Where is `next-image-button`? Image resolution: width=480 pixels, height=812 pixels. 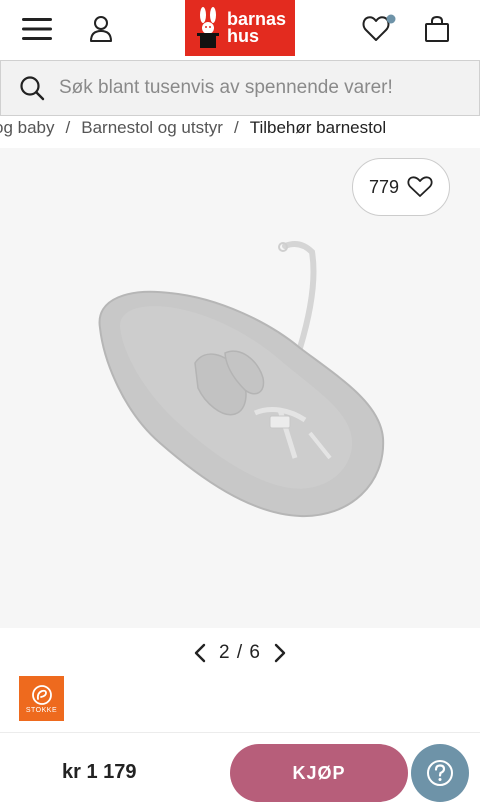 next-image-button is located at coordinates (280, 653).